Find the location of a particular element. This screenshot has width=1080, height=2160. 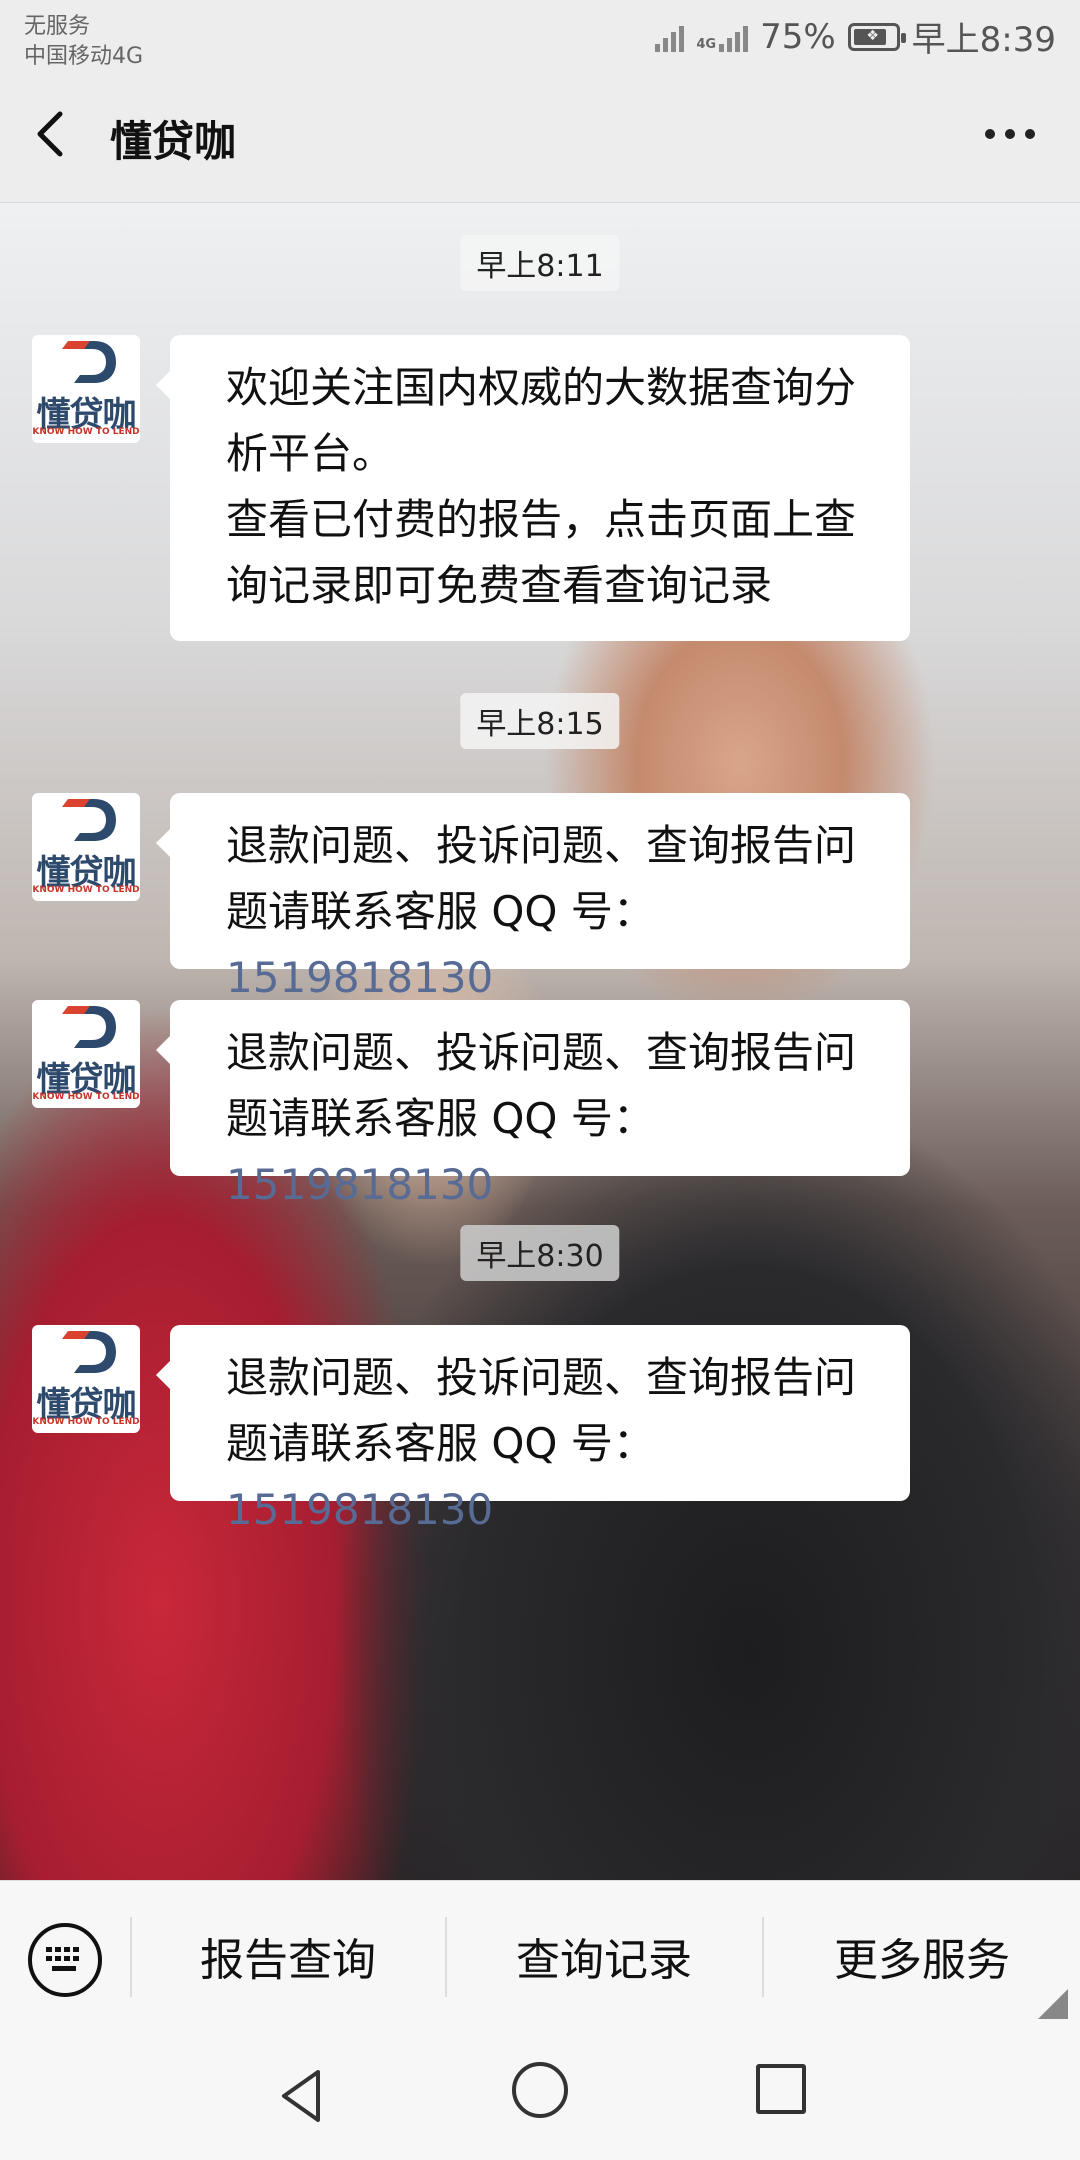

menu-report-query: 报告查询 is located at coordinates (288, 1956).